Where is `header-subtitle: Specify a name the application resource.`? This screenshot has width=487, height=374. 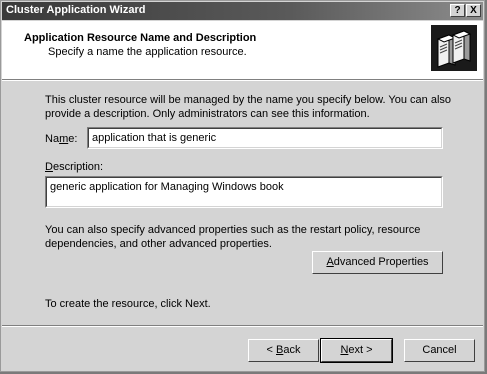 header-subtitle: Specify a name the application resource. is located at coordinates (147, 52).